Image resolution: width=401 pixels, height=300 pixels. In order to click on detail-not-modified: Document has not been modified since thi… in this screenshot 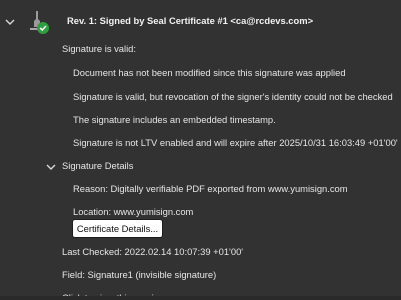, I will do `click(209, 72)`.